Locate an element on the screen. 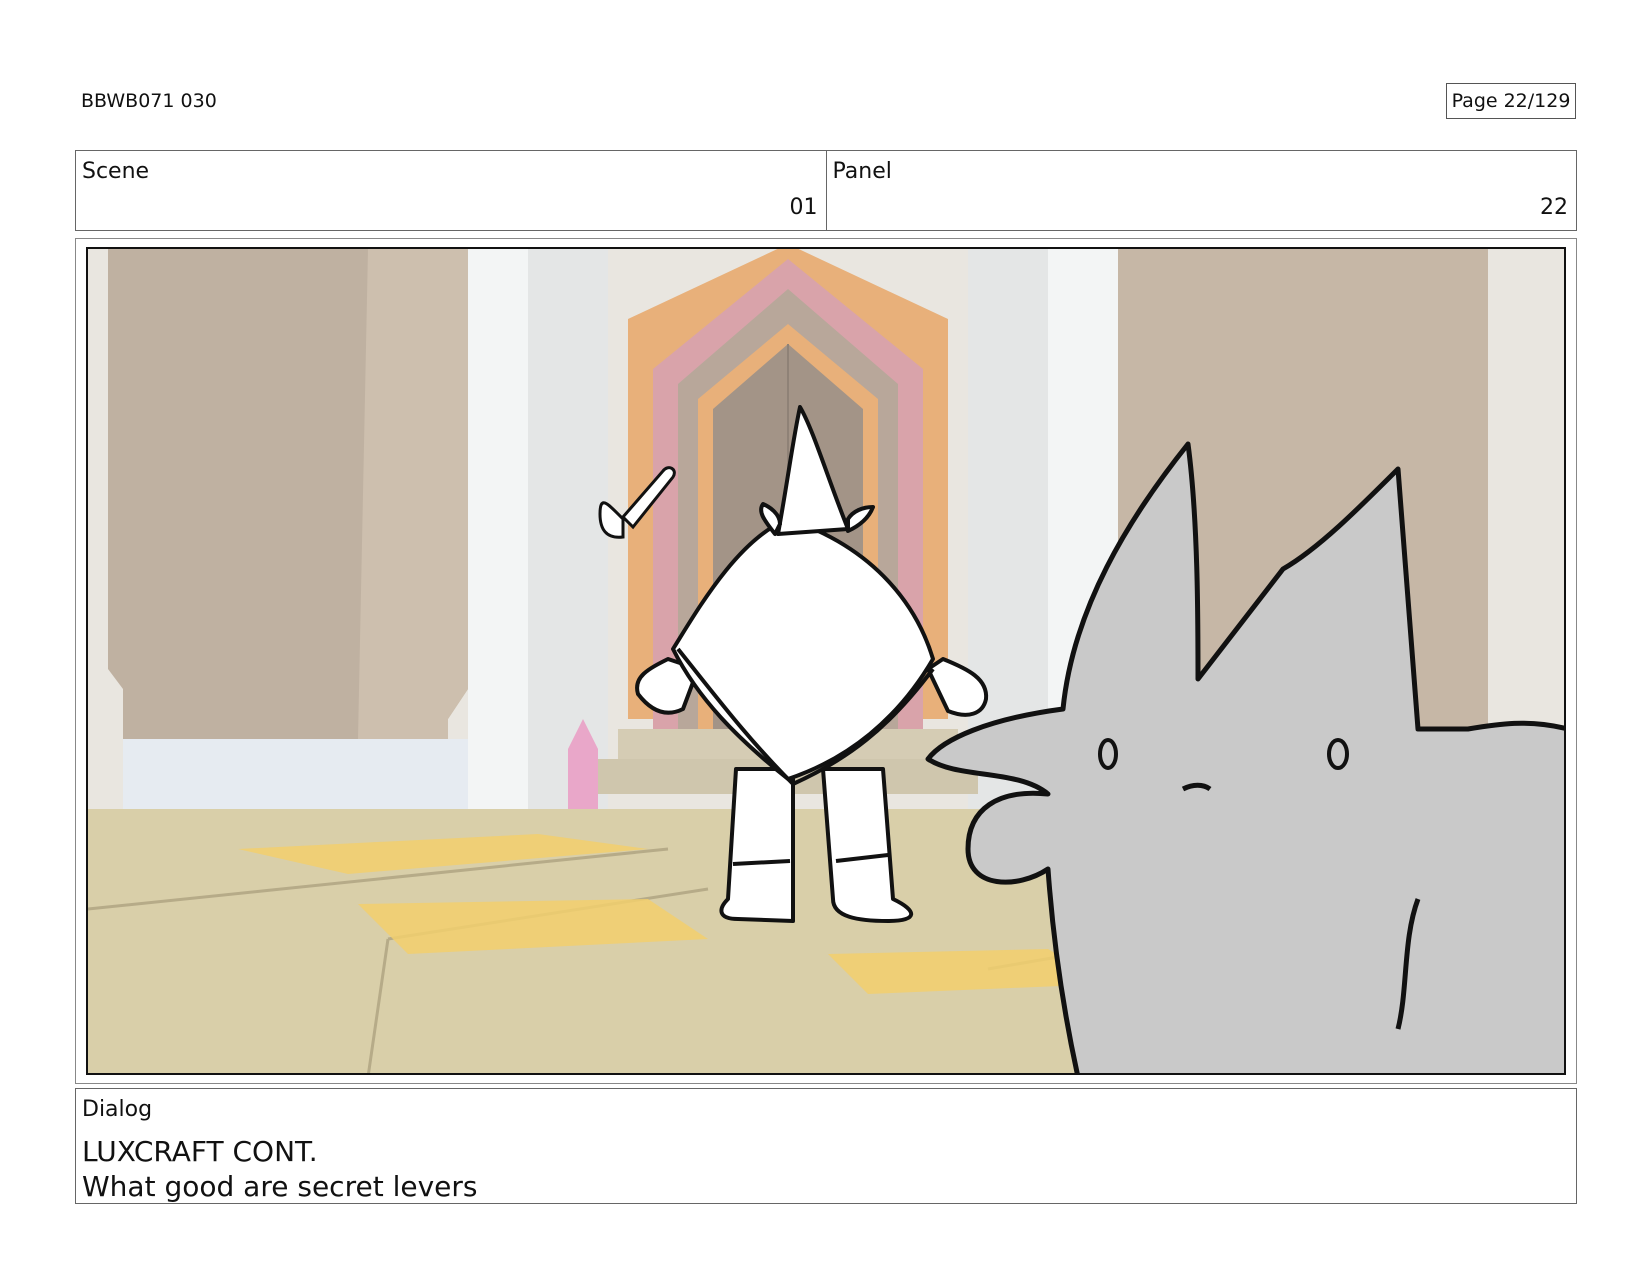 This screenshot has width=1650, height=1275. left-pillar-shadow is located at coordinates (568, 539).